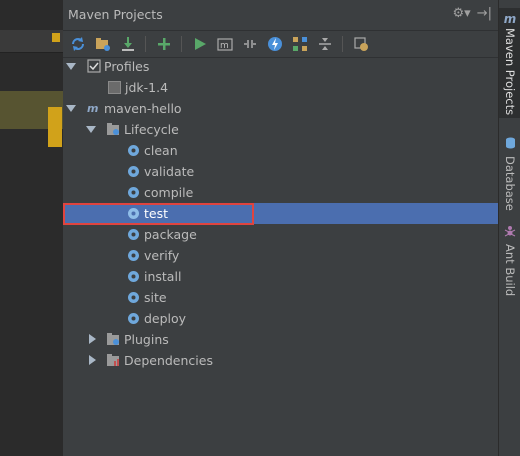  I want to click on dependencies-icon, so click(299, 44).